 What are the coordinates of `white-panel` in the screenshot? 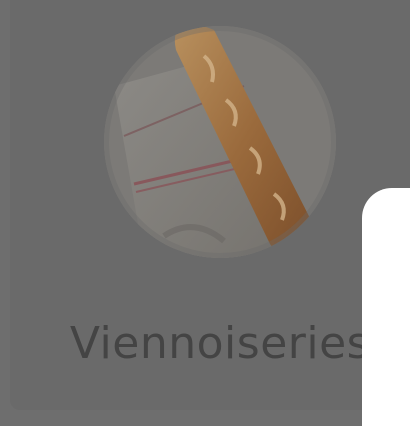 It's located at (386, 307).